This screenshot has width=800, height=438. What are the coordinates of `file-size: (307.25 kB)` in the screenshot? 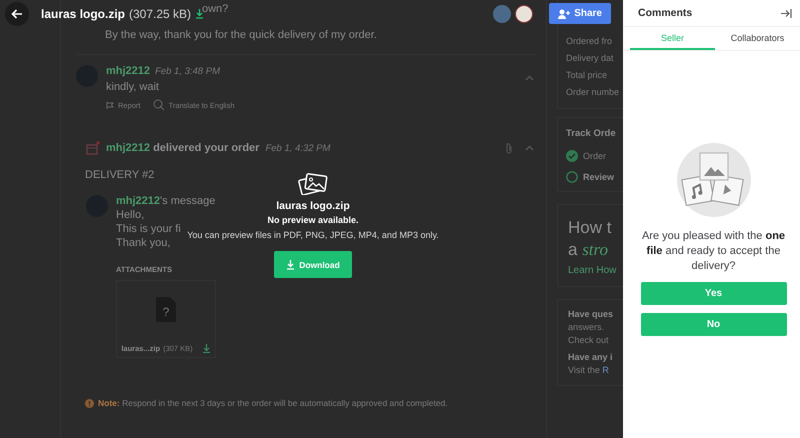 It's located at (160, 13).